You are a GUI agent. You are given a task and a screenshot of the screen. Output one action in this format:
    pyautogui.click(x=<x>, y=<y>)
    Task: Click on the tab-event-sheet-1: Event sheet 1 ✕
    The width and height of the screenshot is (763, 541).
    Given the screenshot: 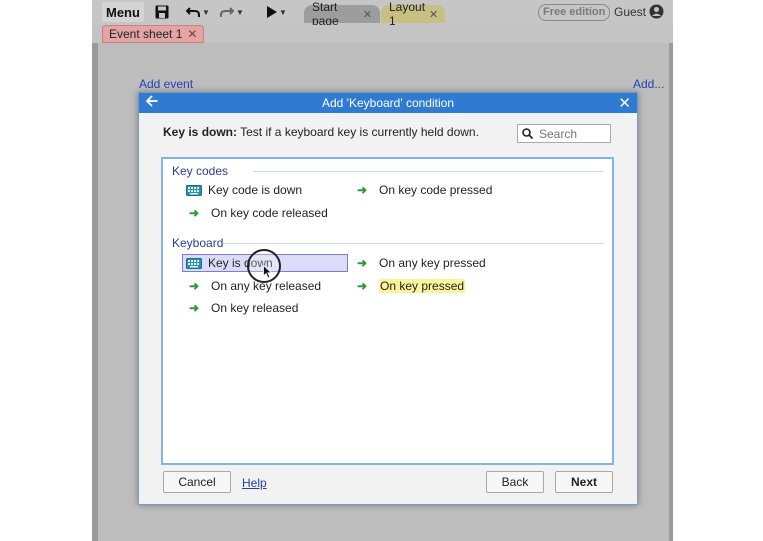 What is the action you would take?
    pyautogui.click(x=153, y=34)
    